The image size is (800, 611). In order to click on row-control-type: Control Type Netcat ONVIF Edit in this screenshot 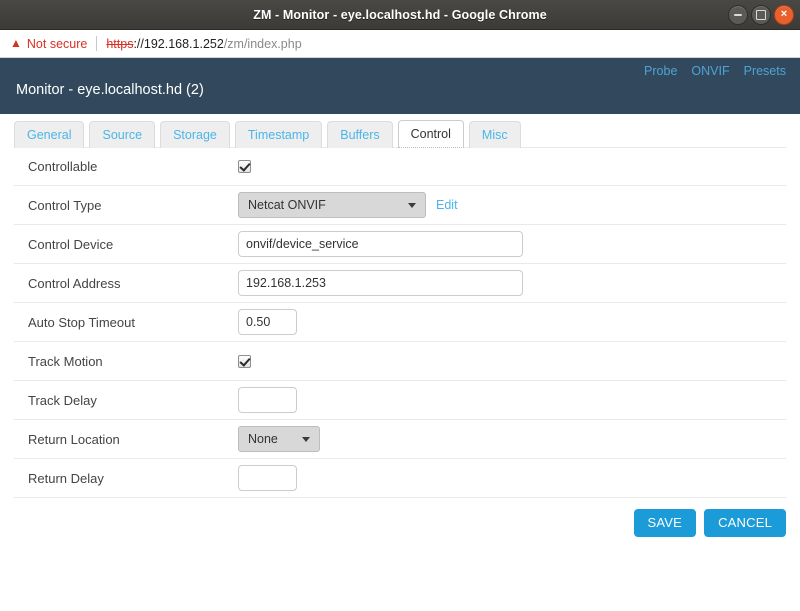, I will do `click(400, 205)`.